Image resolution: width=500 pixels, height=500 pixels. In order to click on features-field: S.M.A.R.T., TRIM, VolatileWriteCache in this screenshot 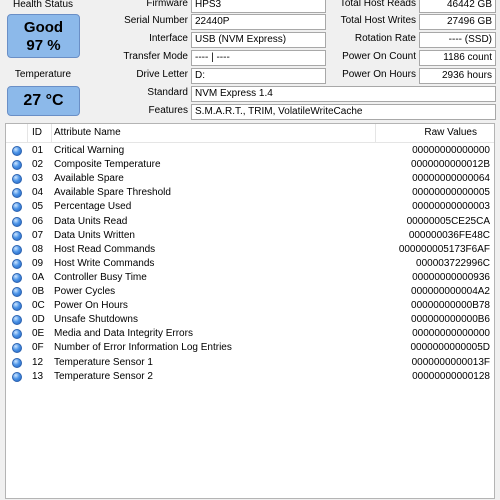, I will do `click(343, 112)`.